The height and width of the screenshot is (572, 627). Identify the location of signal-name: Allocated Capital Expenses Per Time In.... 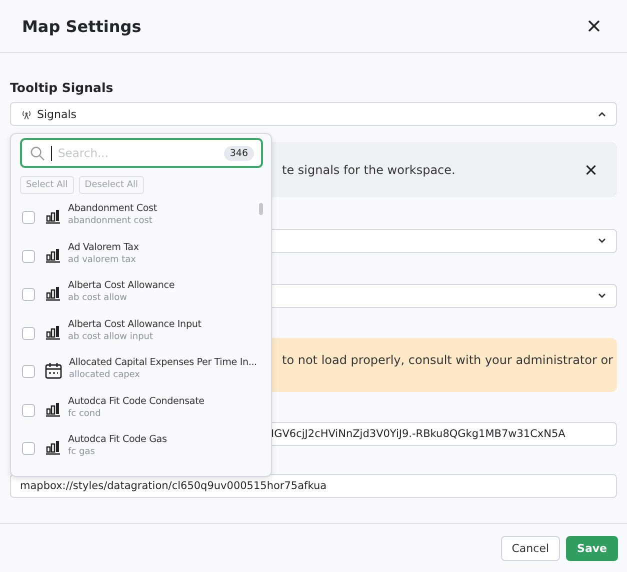
(163, 362).